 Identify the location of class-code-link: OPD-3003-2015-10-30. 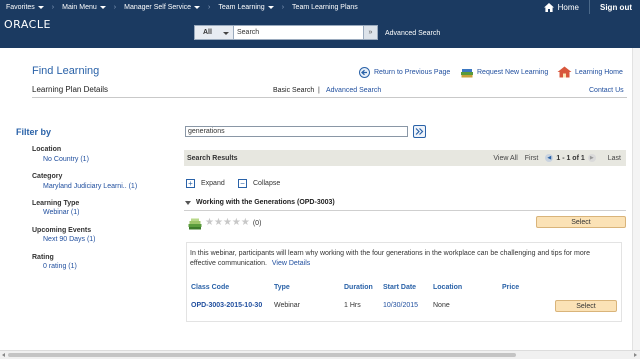
(226, 305).